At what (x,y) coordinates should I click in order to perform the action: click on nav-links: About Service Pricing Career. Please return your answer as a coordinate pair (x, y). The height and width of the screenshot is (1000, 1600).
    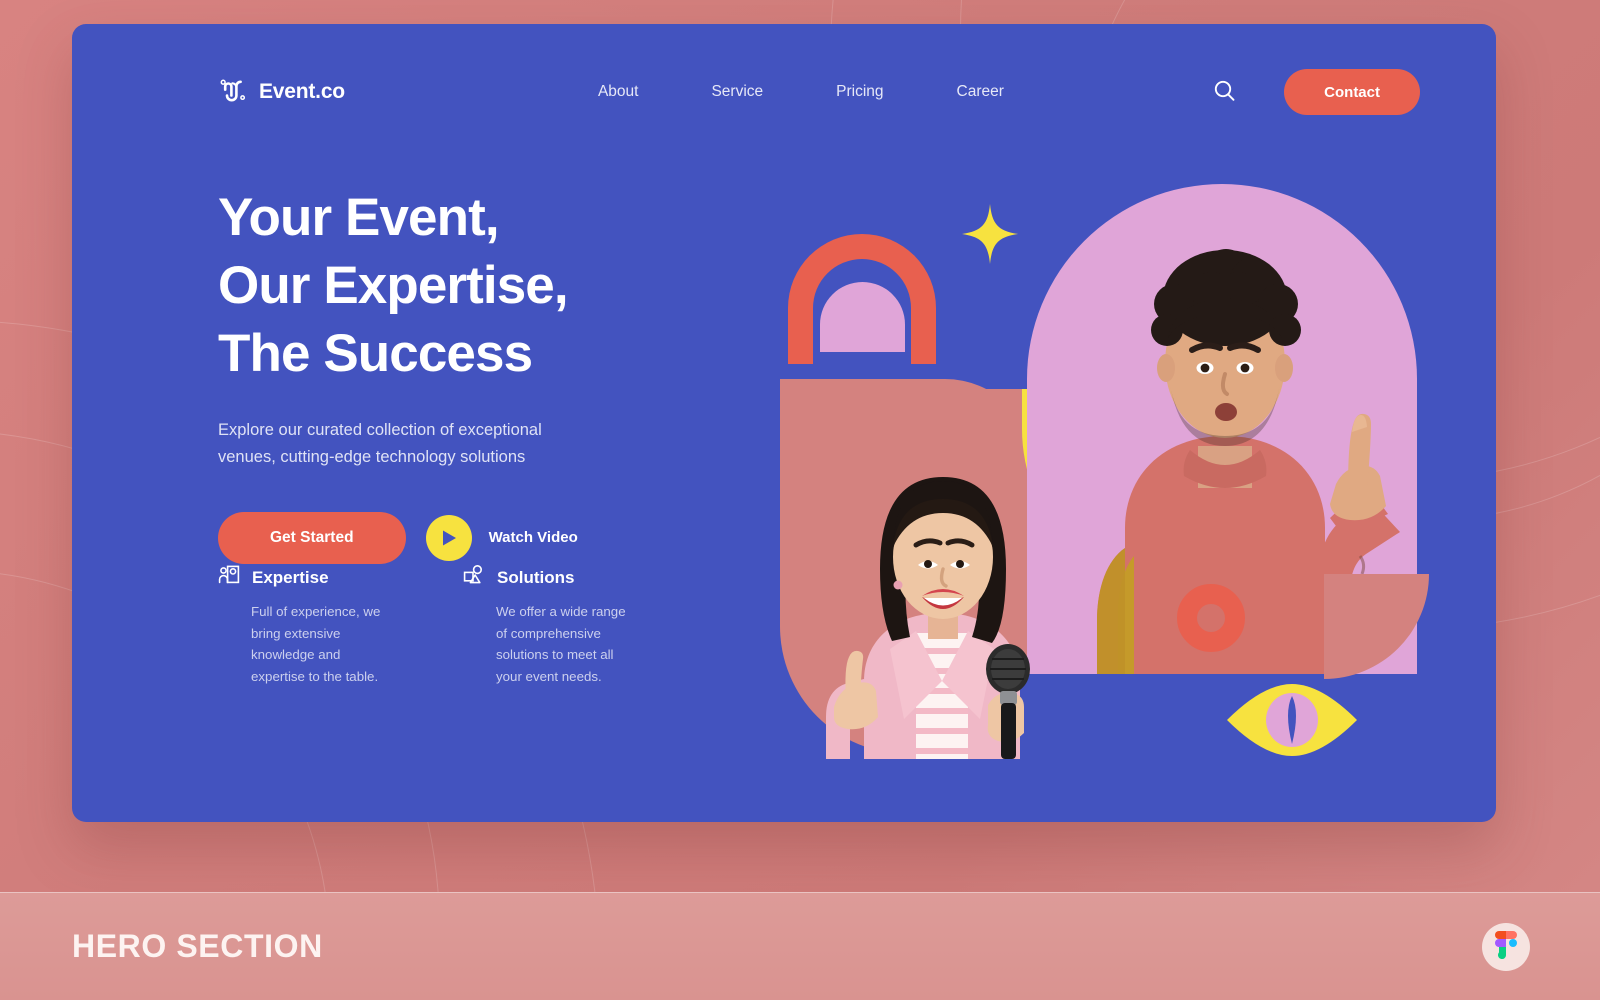
    Looking at the image, I should click on (801, 92).